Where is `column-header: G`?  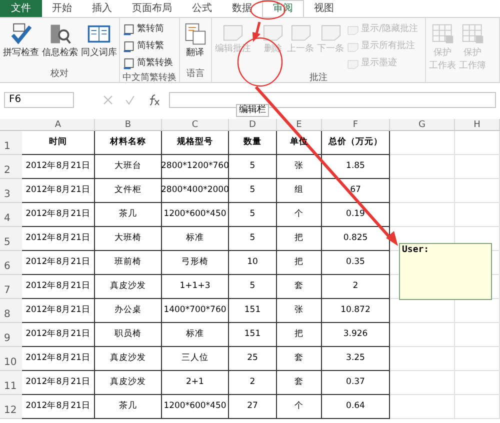
column-header: G is located at coordinates (422, 124).